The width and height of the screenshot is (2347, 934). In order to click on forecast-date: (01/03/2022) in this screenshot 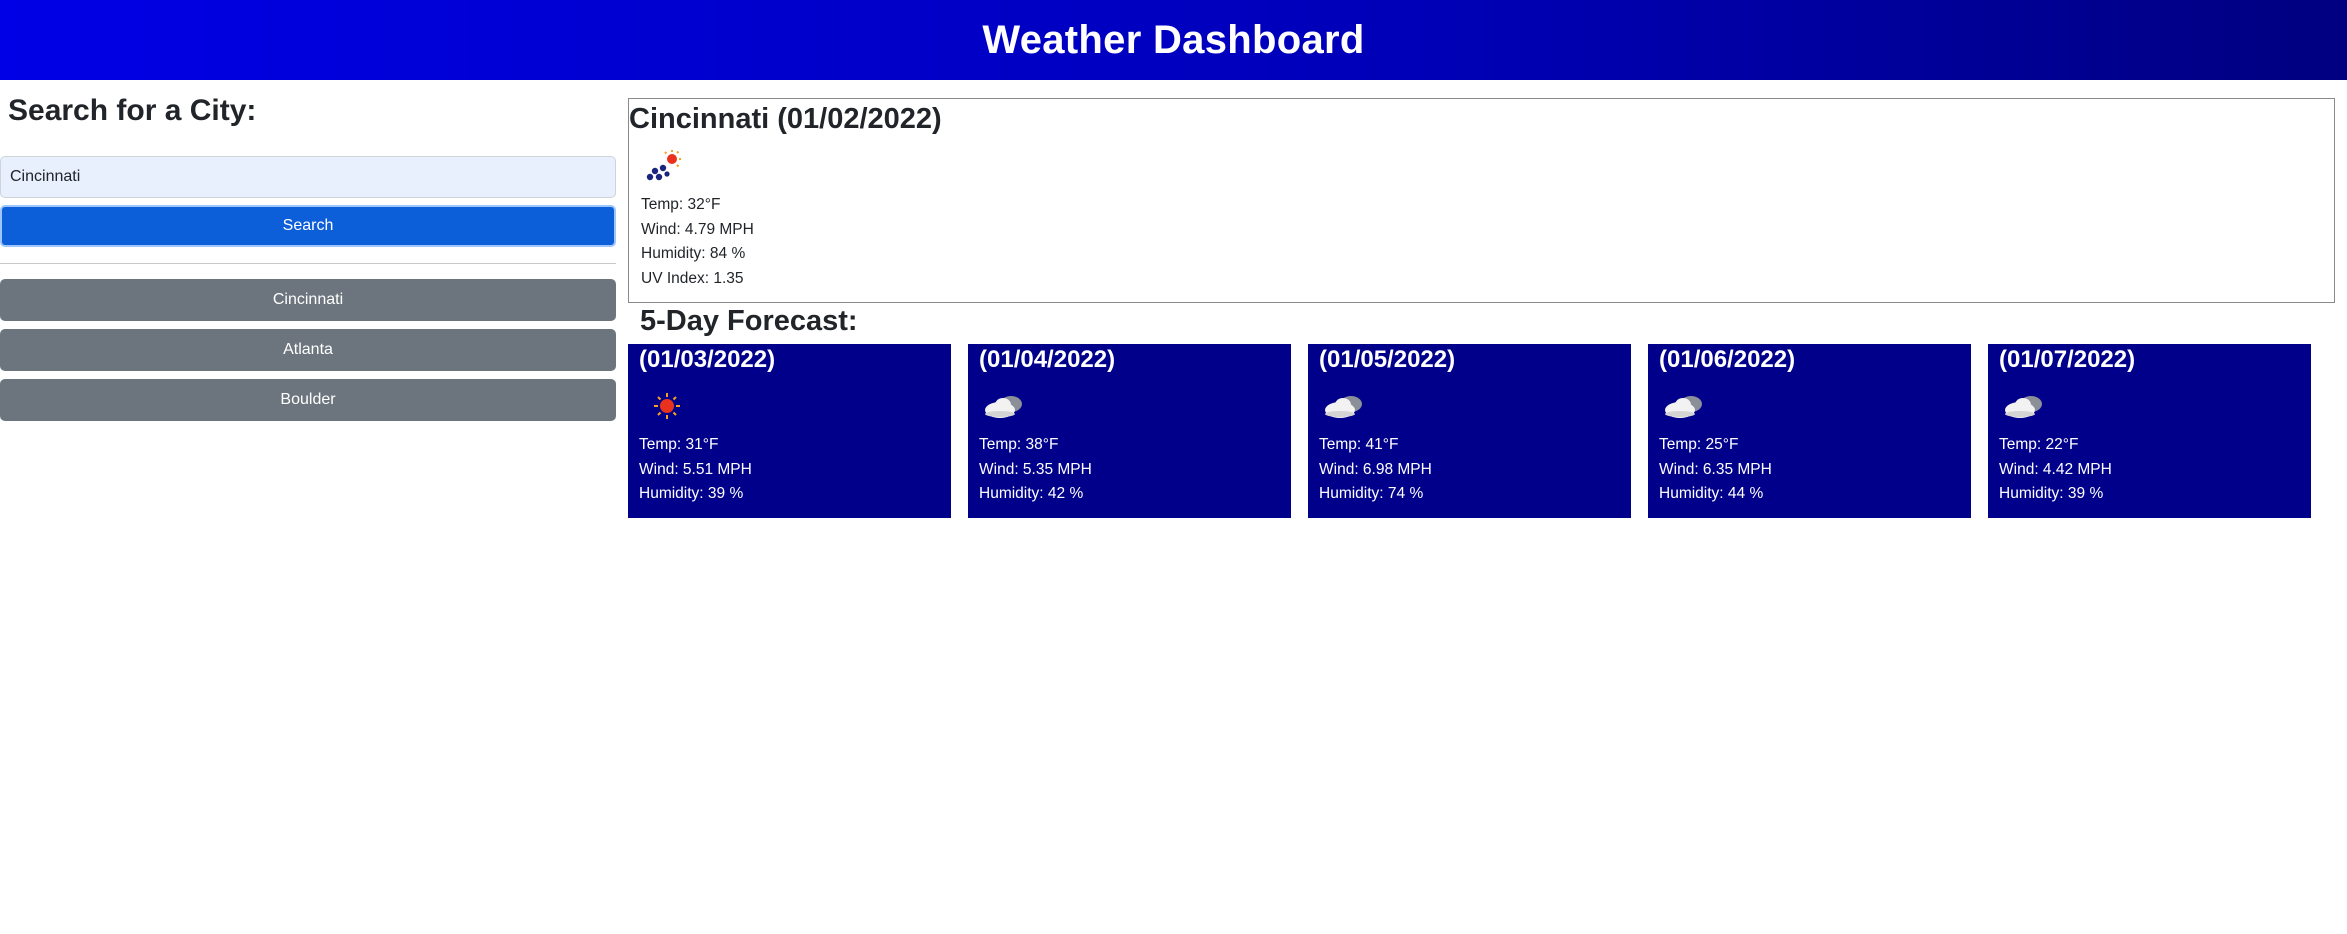, I will do `click(707, 359)`.